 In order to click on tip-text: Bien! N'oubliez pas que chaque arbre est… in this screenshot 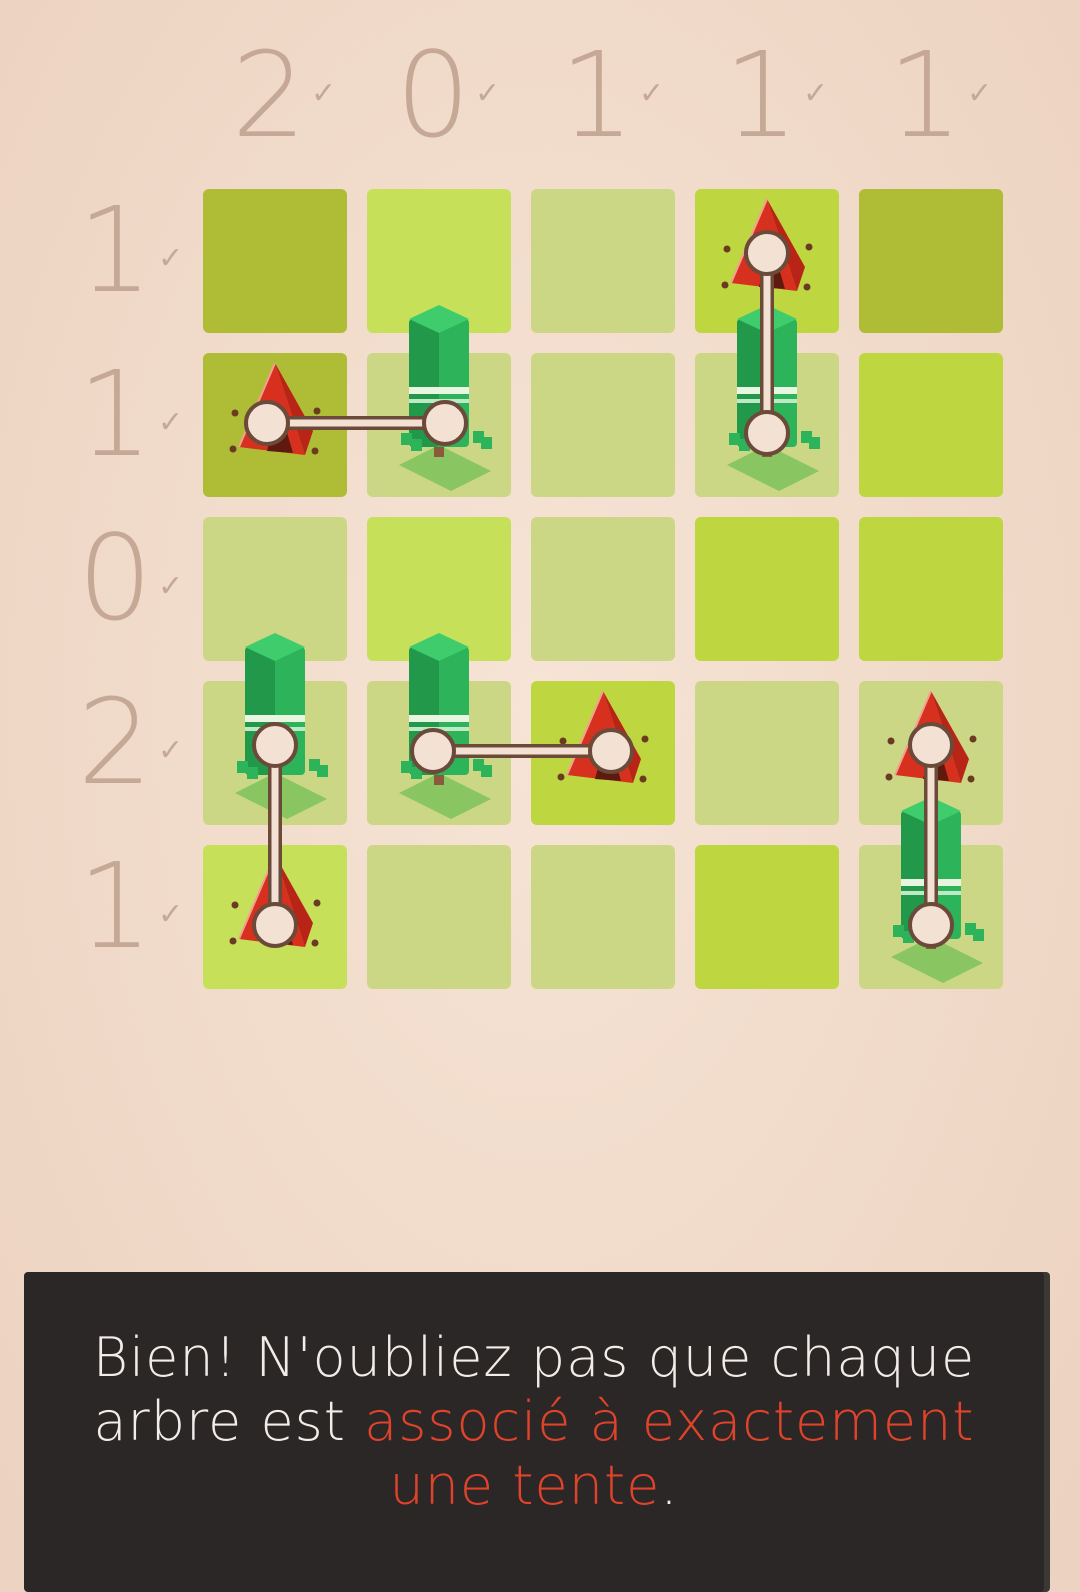, I will do `click(534, 1422)`.